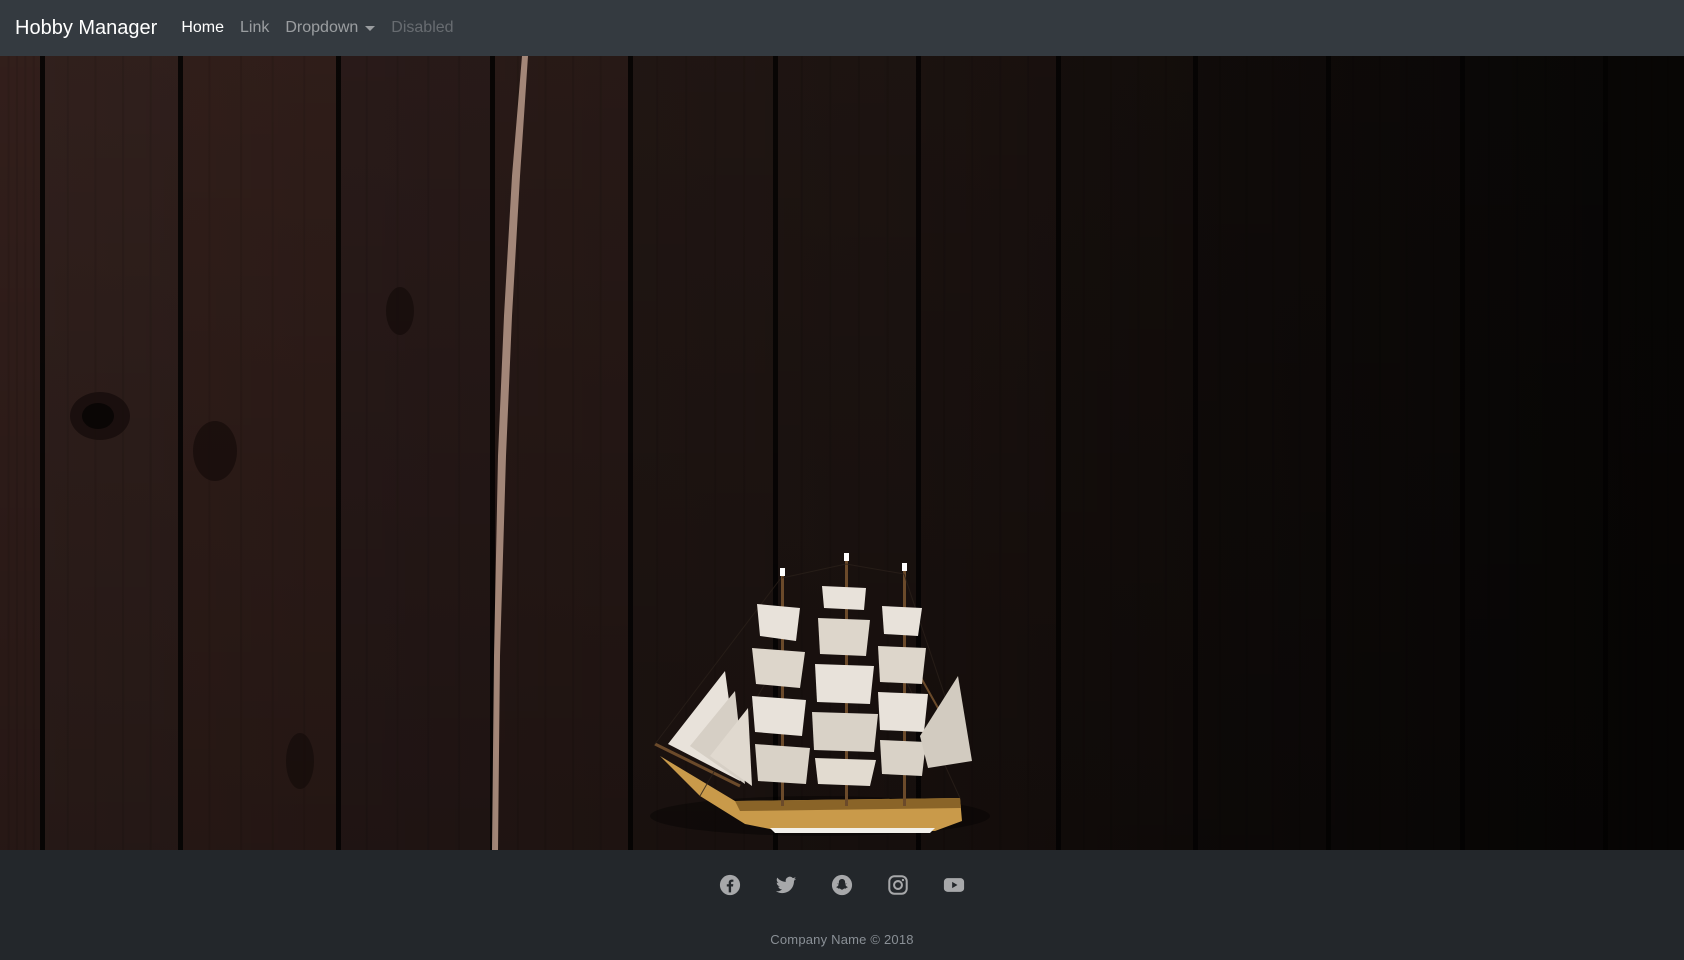  Describe the element at coordinates (370, 28) in the screenshot. I see `caret-down-icon` at that location.